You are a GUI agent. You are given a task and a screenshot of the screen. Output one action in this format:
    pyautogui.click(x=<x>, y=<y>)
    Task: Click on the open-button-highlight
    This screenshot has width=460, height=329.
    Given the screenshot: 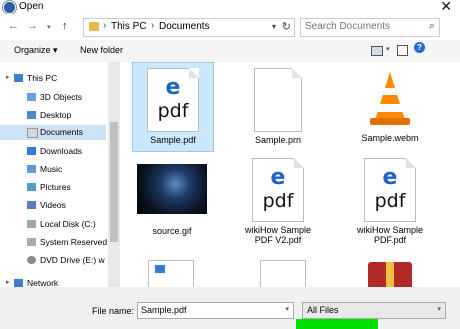 What is the action you would take?
    pyautogui.click(x=337, y=324)
    